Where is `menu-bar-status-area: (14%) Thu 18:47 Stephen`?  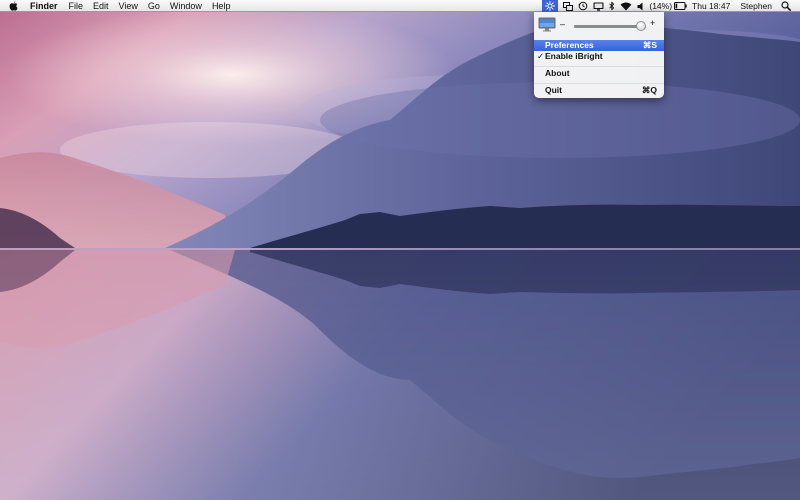
menu-bar-status-area: (14%) Thu 18:47 Stephen is located at coordinates (671, 6).